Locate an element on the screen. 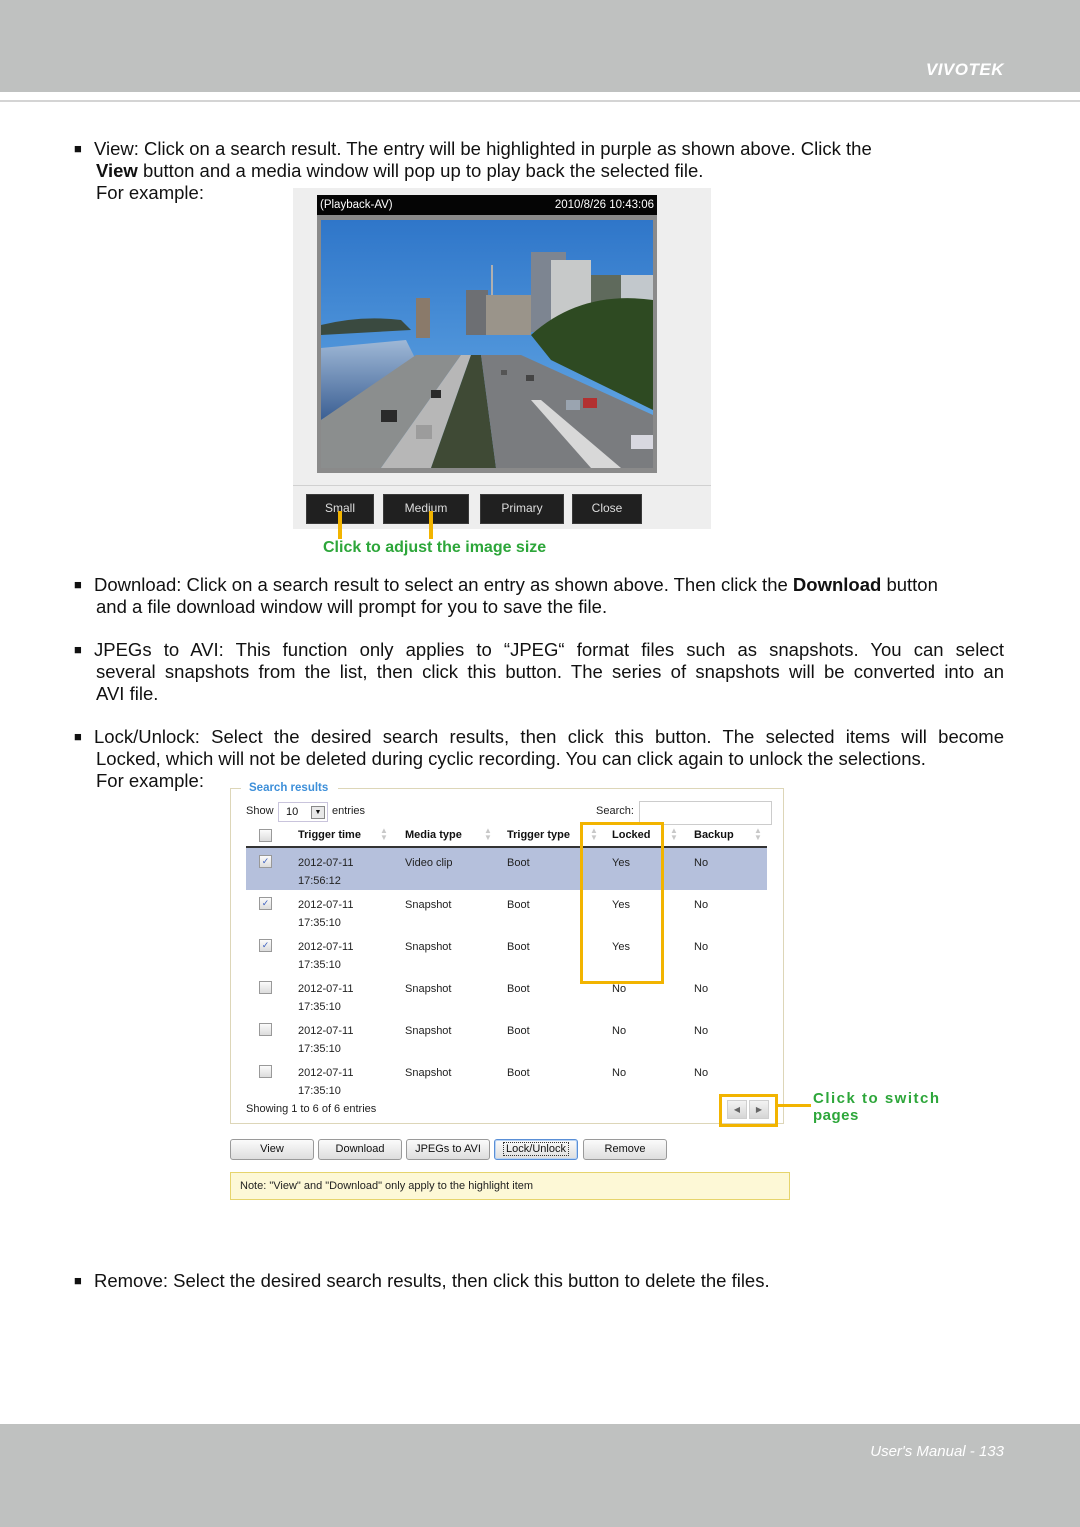 The width and height of the screenshot is (1080, 1527). entries-per-page-select: 10 ▼ is located at coordinates (303, 812).